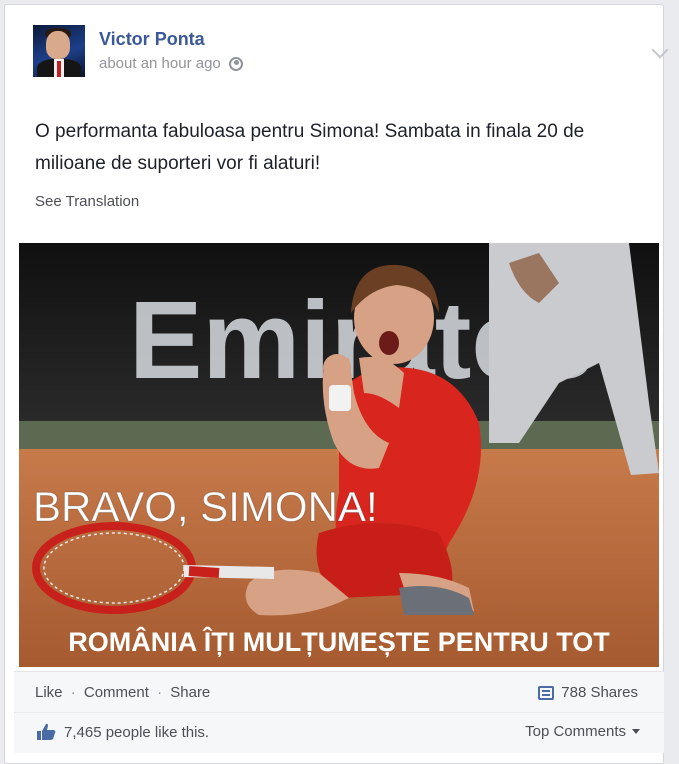 The width and height of the screenshot is (679, 764). I want to click on post-actions-bar: Like · Comment · Share 788 Shares, so click(339, 691).